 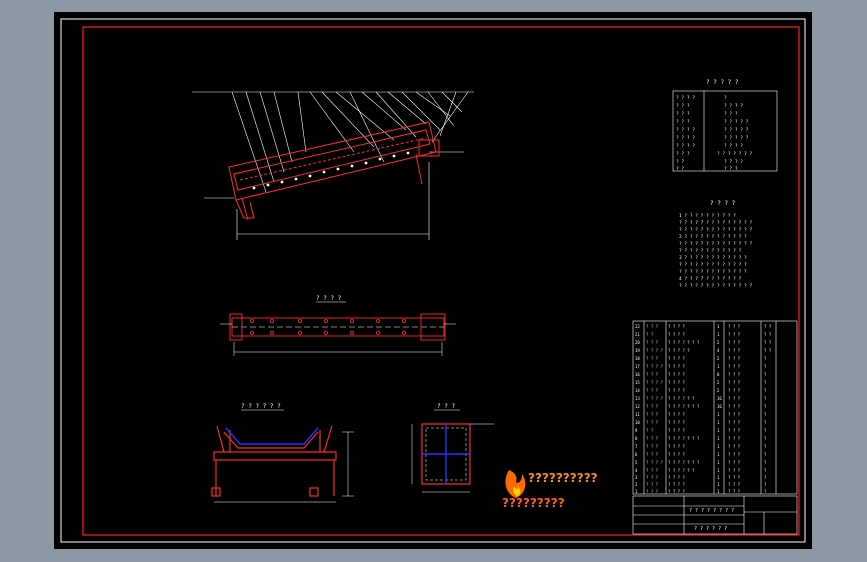 I want to click on part-no: 13, so click(x=637, y=398).